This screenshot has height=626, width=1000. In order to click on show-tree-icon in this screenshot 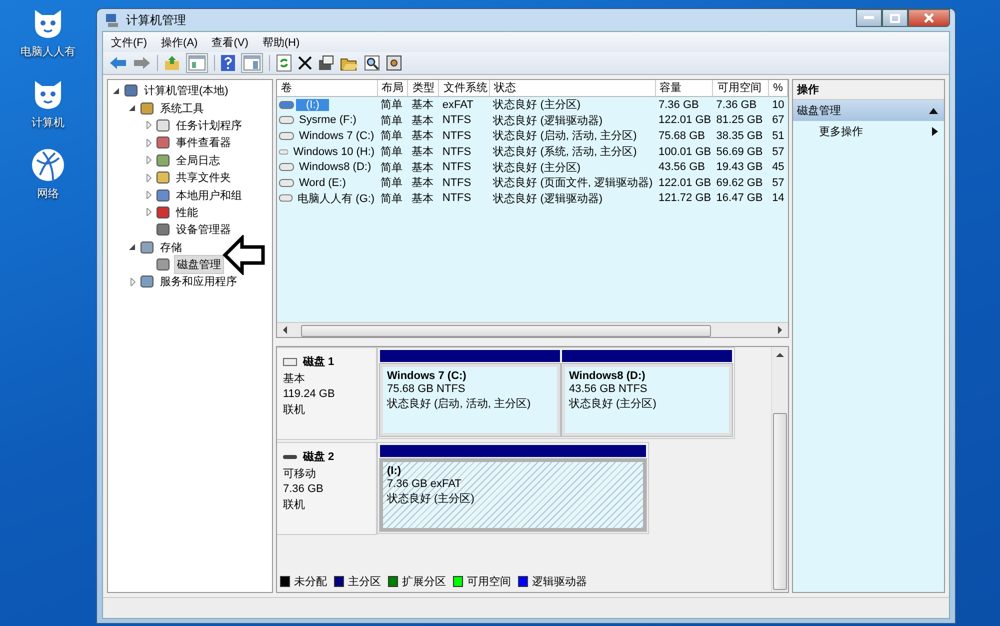, I will do `click(197, 63)`.